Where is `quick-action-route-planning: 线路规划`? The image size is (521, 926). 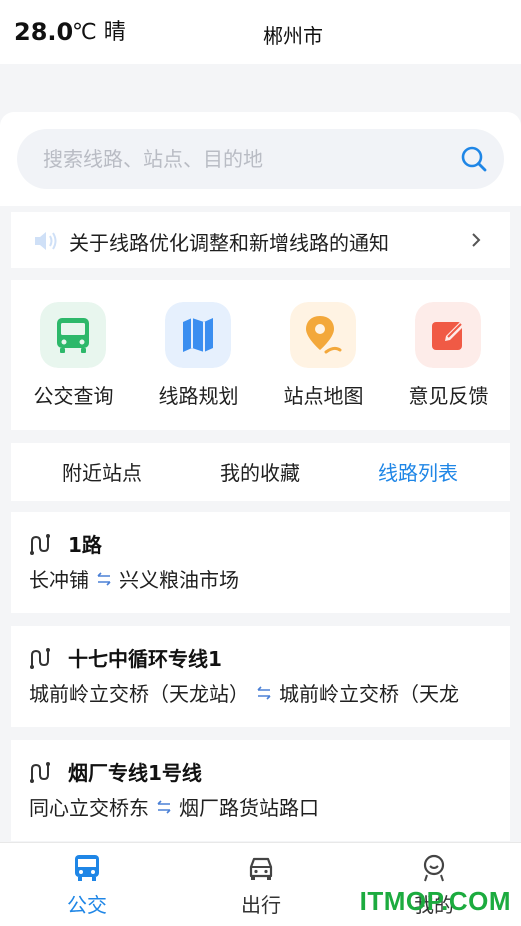
quick-action-route-planning: 线路规划 is located at coordinates (198, 355).